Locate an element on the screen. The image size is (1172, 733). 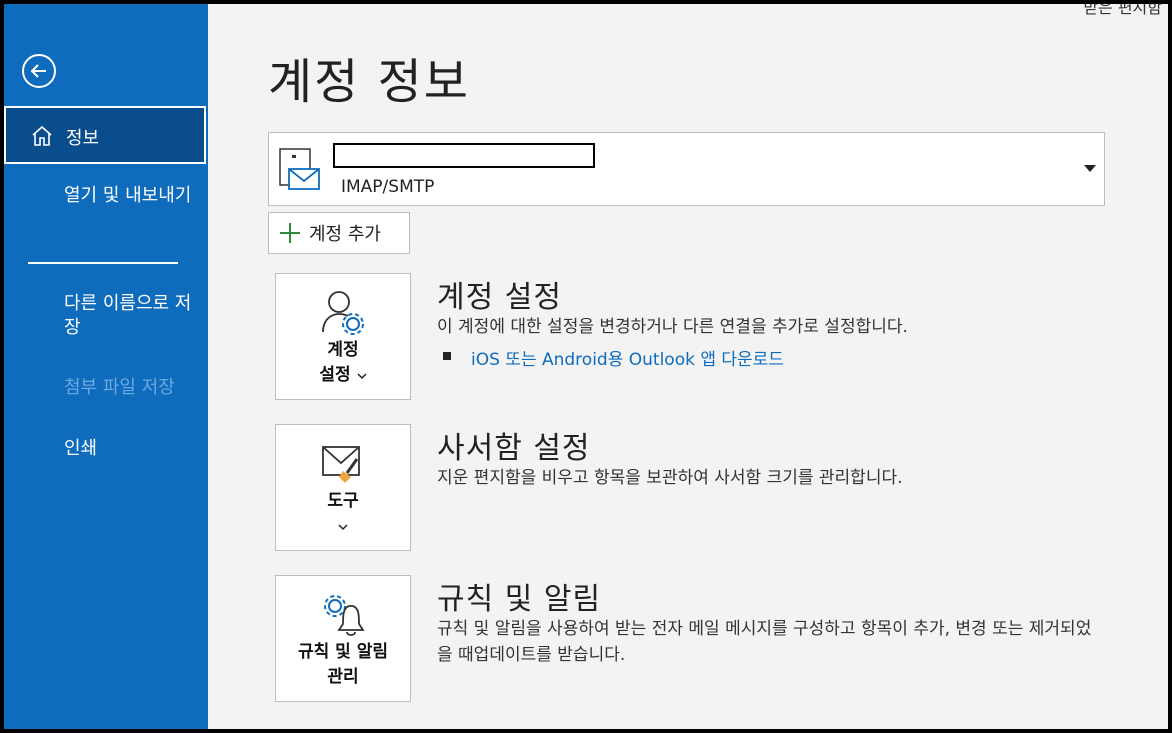
sidebar-separator is located at coordinates (103, 263).